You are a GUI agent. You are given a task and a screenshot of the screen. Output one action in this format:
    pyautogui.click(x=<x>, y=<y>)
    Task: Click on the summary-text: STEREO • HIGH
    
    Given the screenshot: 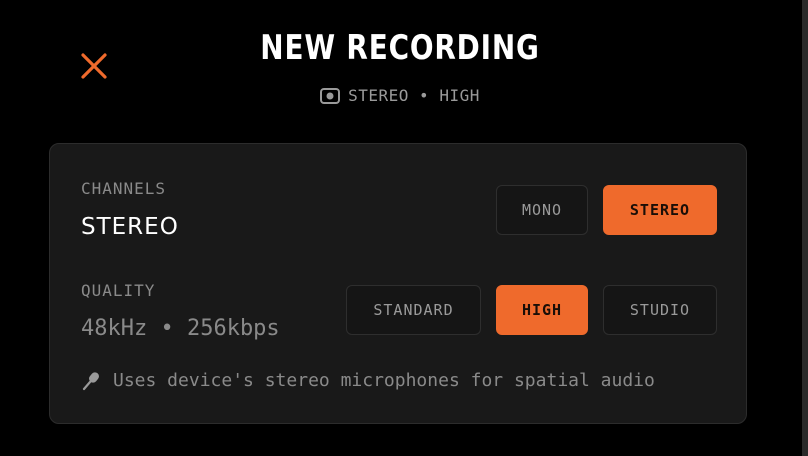 What is the action you would take?
    pyautogui.click(x=414, y=95)
    